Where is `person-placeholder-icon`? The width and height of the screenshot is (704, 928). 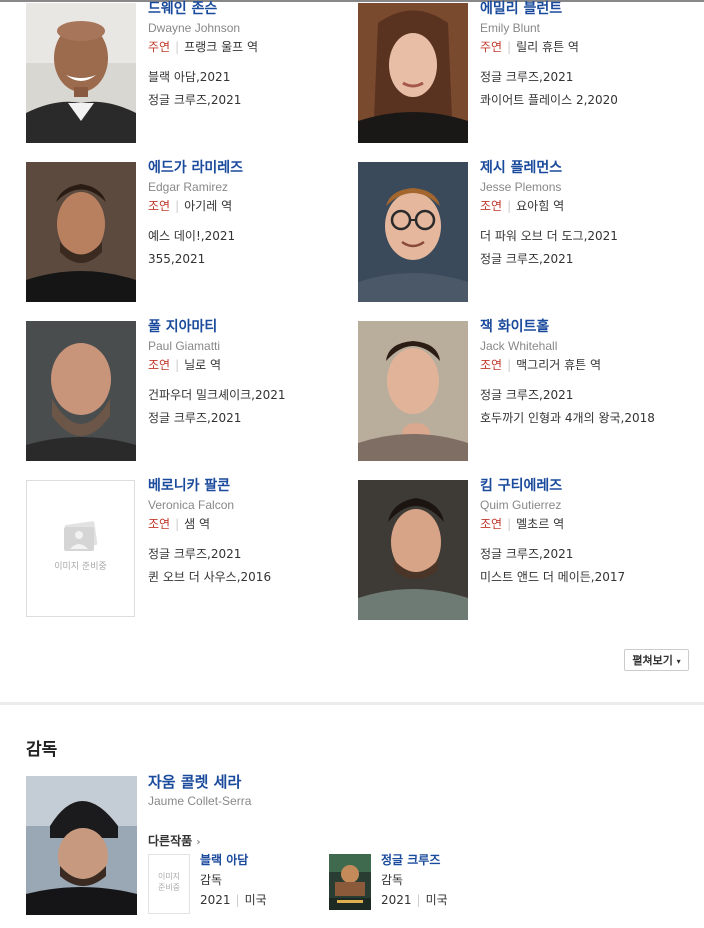
person-placeholder-icon is located at coordinates (80, 536).